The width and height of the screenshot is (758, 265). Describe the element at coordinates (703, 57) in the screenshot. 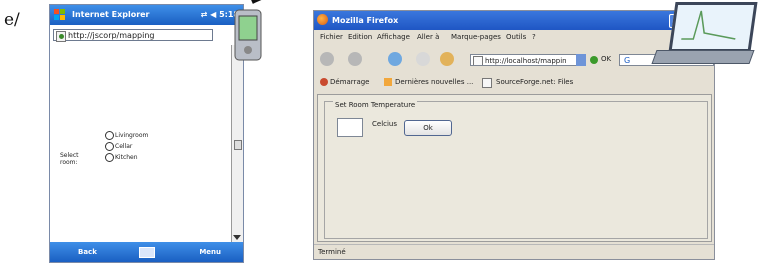

I see `laptop-keyboard` at that location.